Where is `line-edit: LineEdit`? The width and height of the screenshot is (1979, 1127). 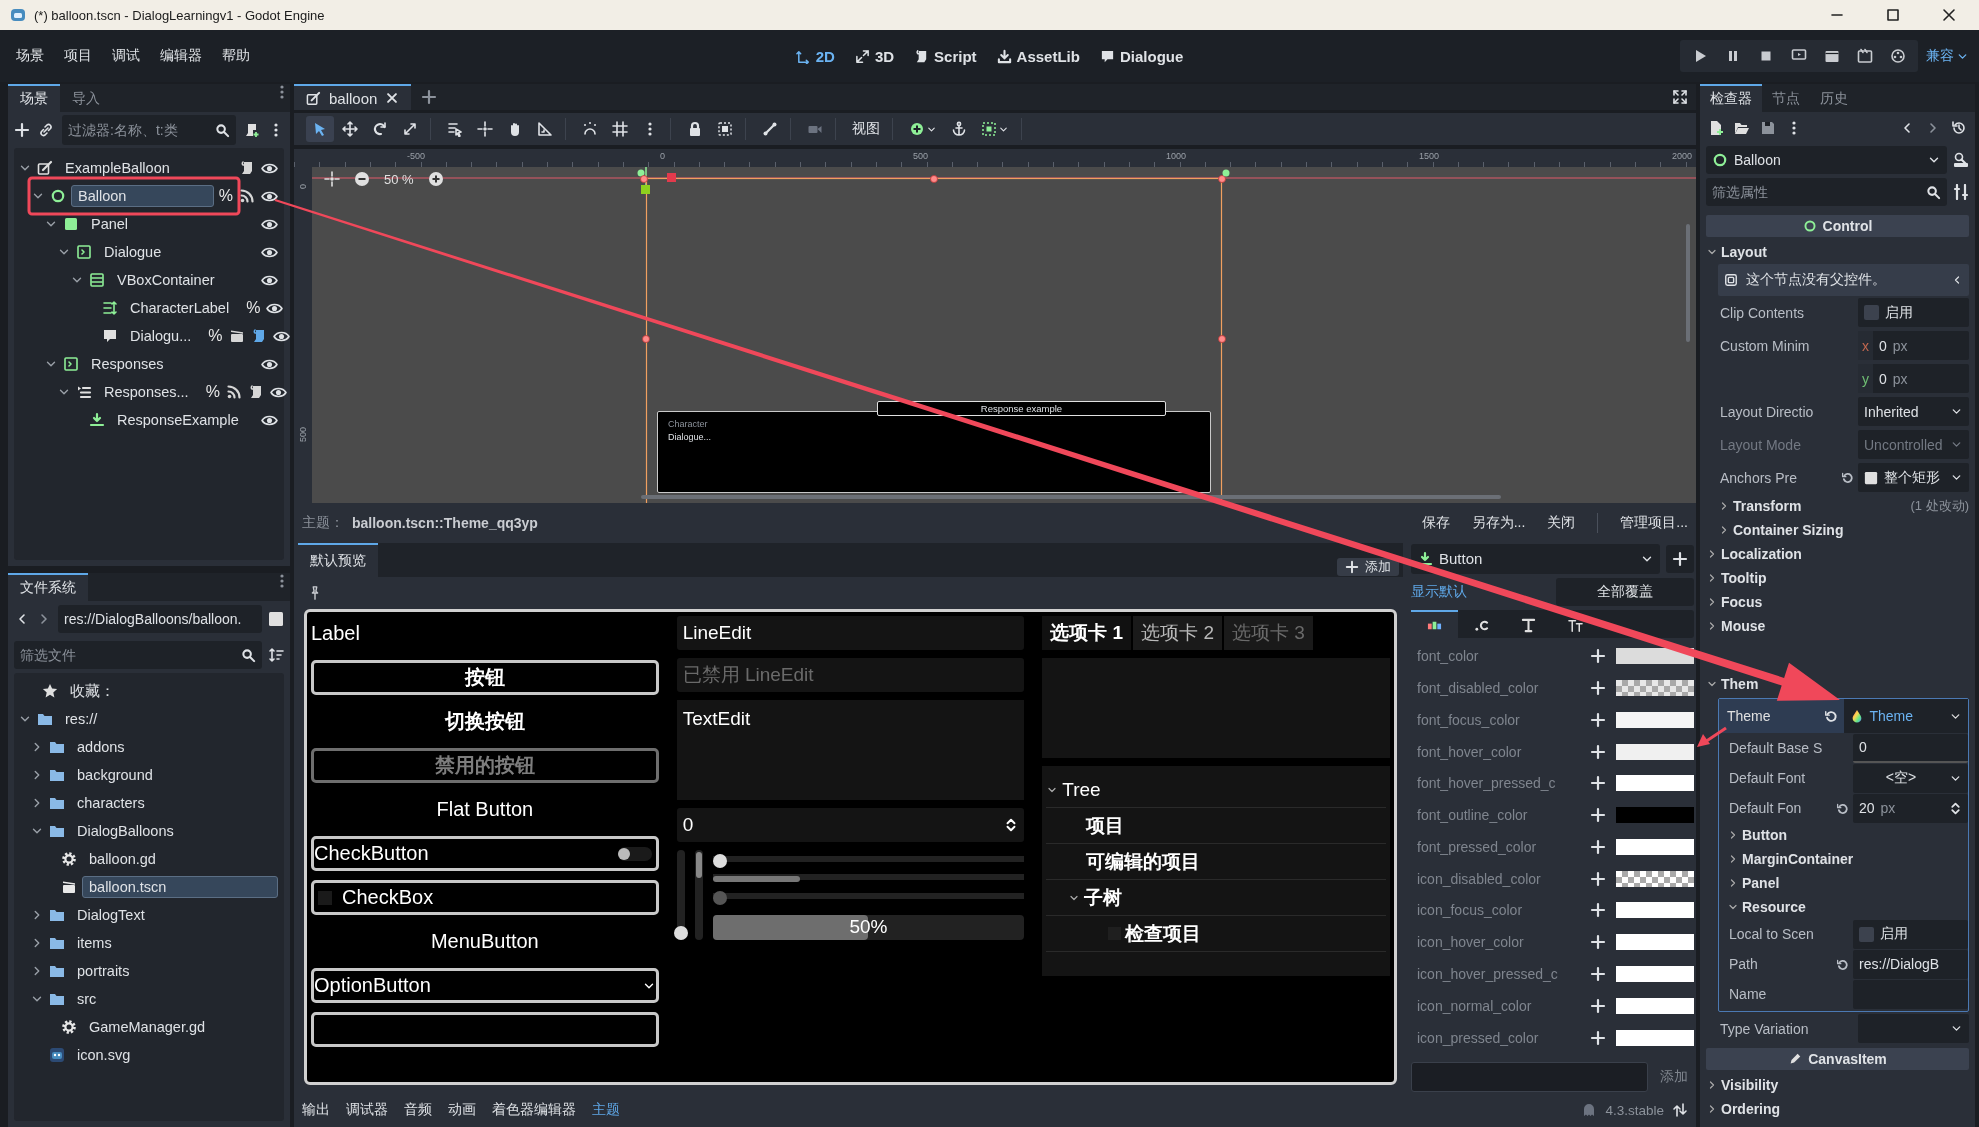 line-edit: LineEdit is located at coordinates (850, 633).